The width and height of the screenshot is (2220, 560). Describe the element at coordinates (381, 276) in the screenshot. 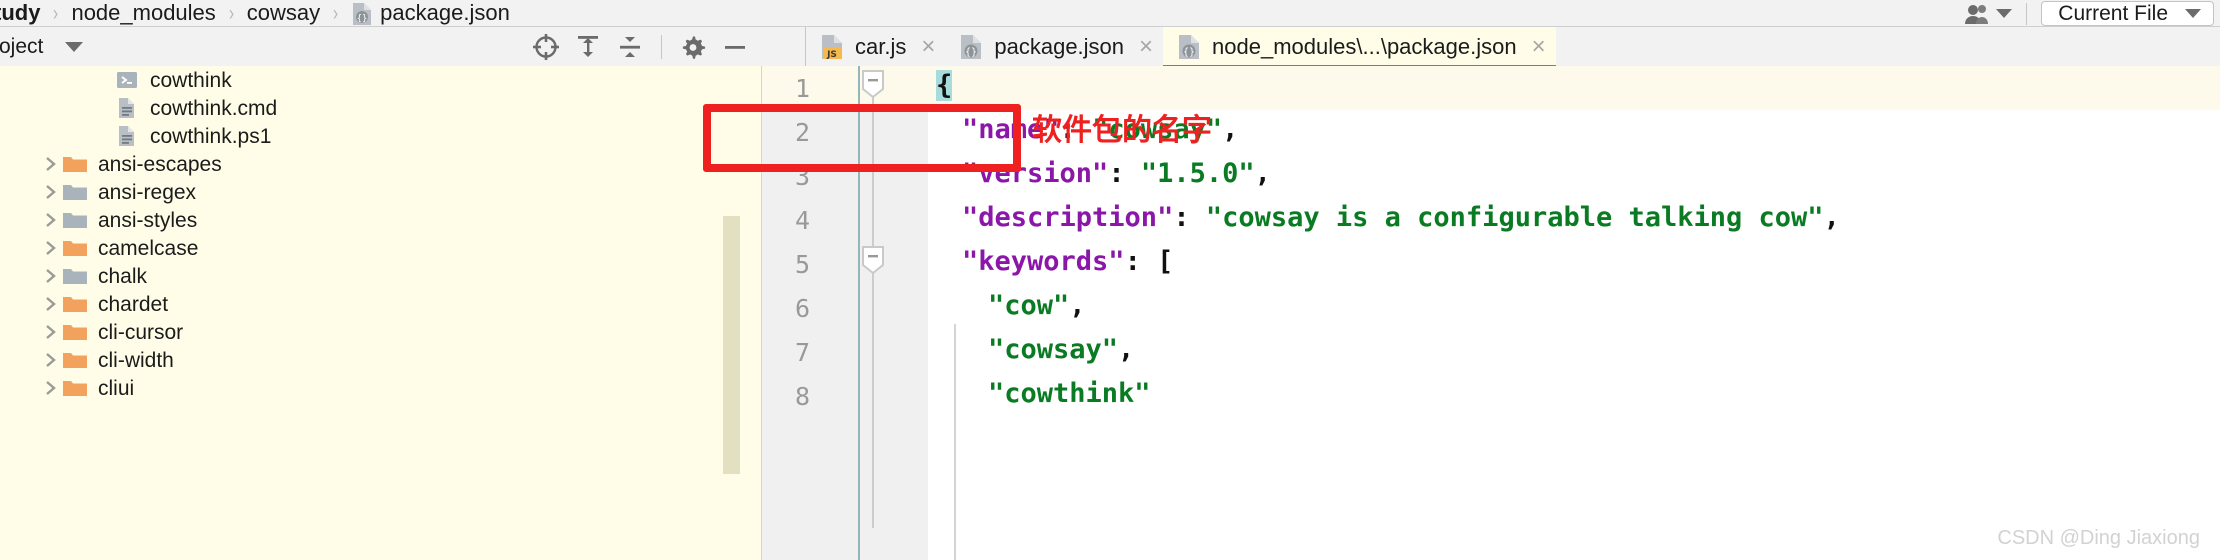

I see `tree-row: chalk` at that location.